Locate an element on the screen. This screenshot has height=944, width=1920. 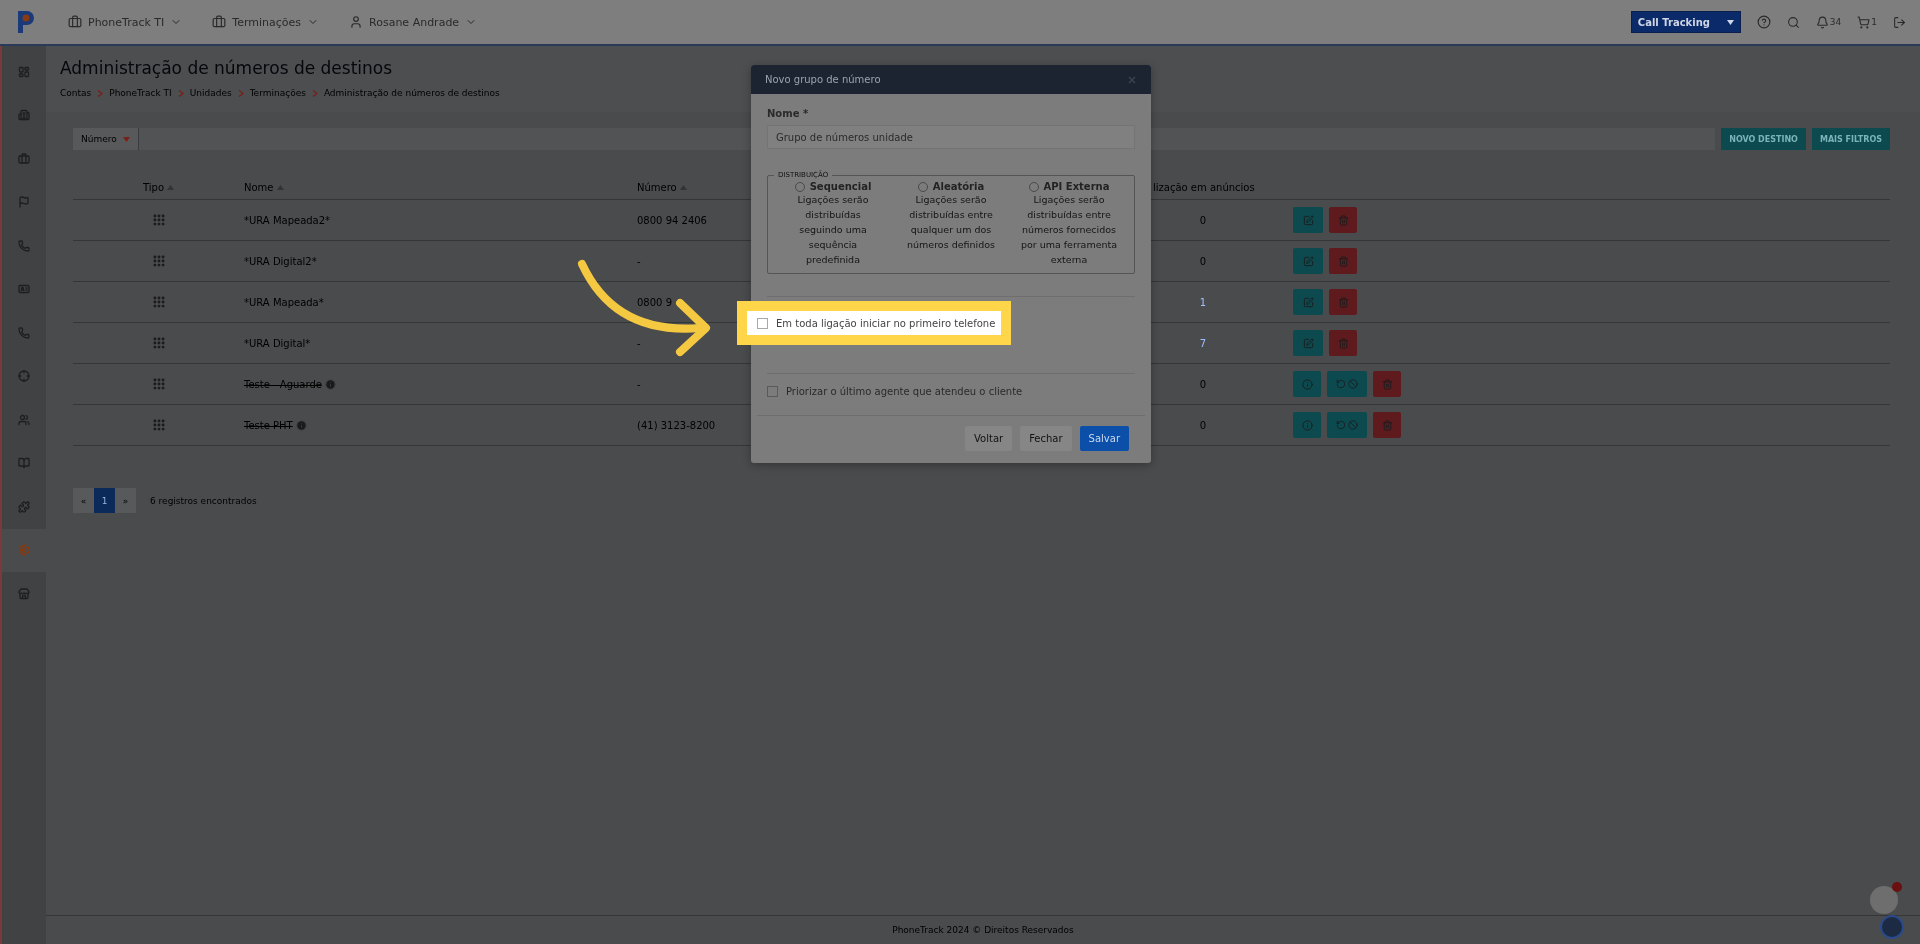
checkbox-label: Em toda ligação iniciar no primeiro telefone is located at coordinates (886, 323).